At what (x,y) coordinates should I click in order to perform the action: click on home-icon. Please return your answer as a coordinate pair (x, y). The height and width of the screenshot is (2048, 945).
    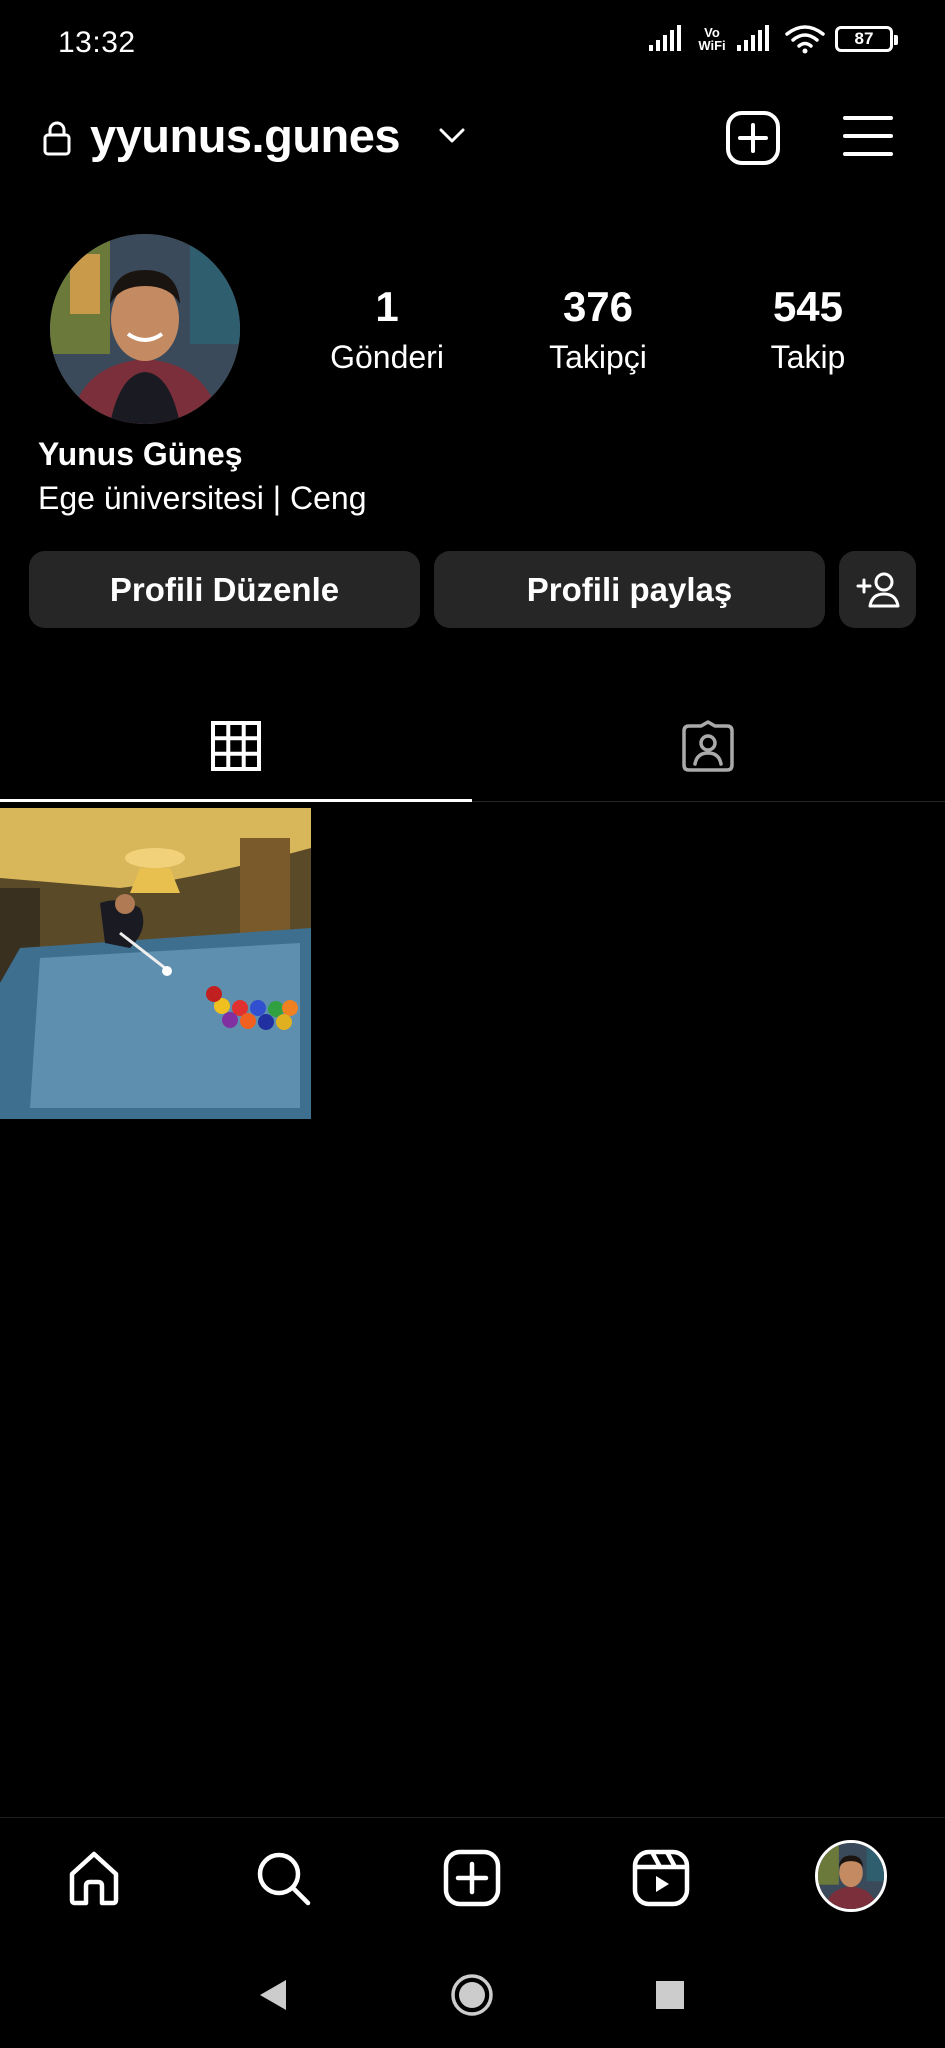
    Looking at the image, I should click on (94, 1878).